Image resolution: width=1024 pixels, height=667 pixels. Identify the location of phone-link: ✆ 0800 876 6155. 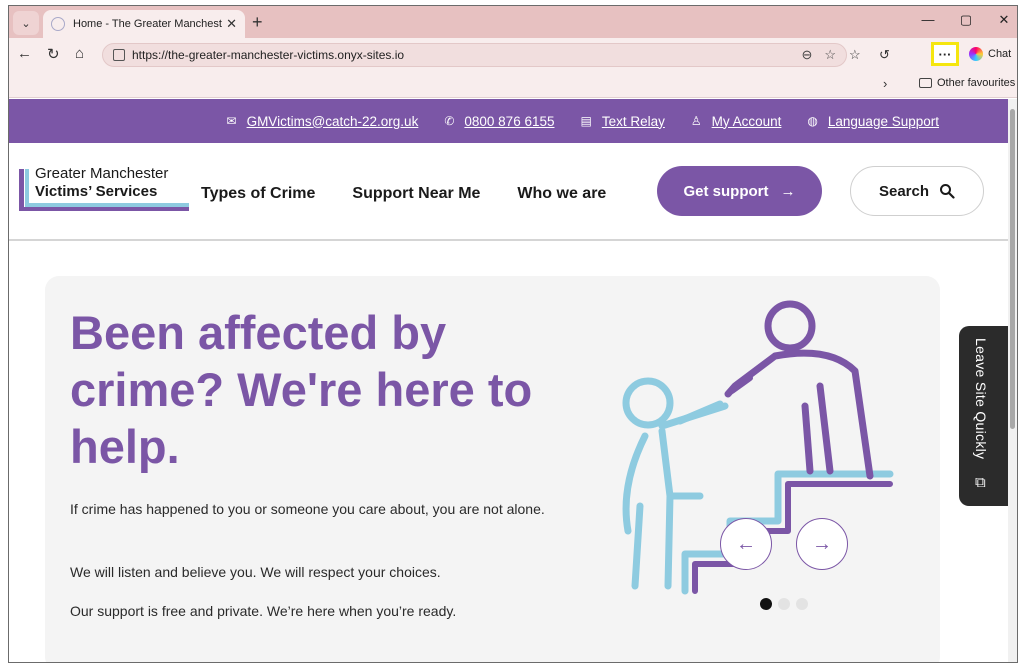
(499, 121).